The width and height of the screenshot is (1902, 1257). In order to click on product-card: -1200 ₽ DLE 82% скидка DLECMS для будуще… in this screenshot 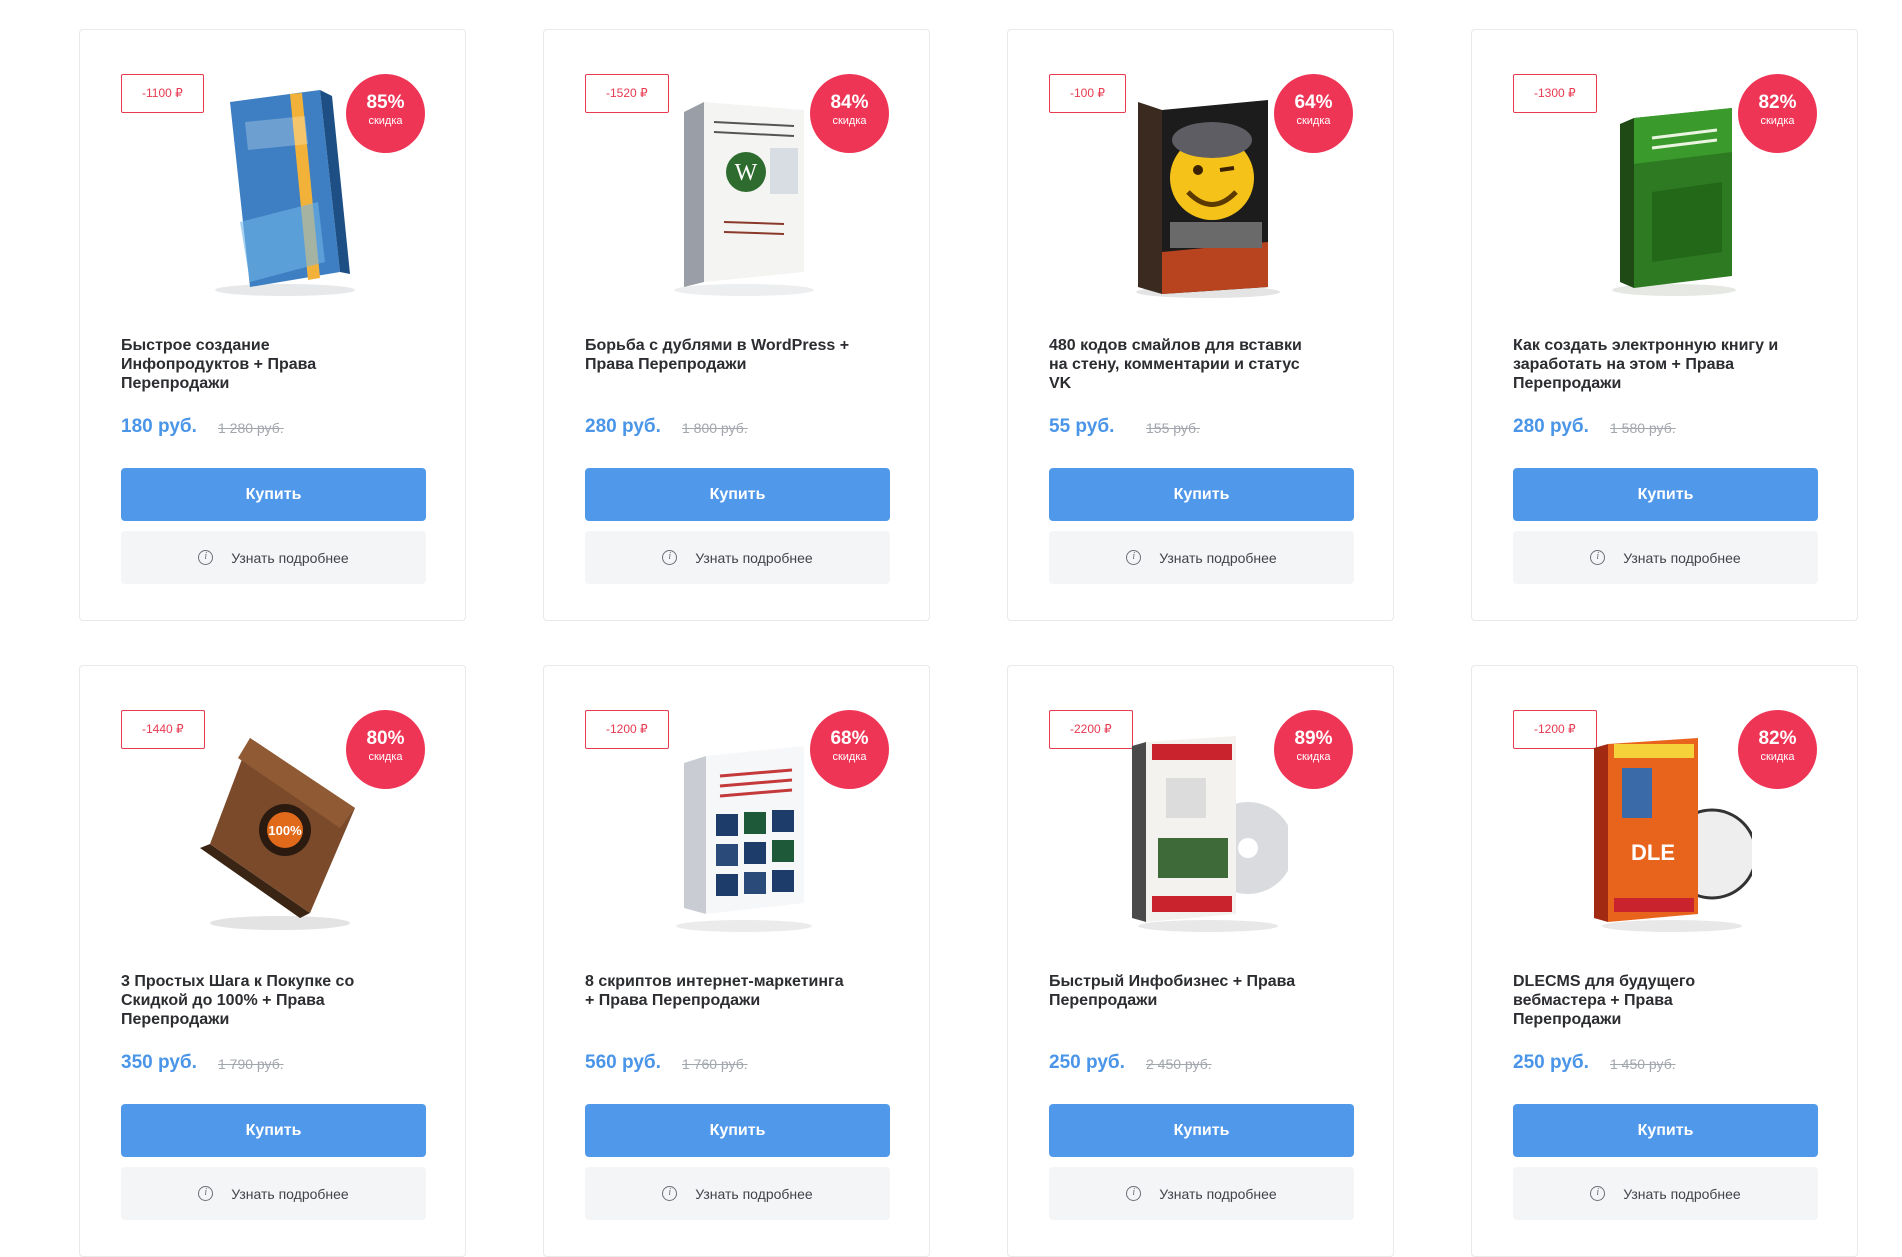, I will do `click(1664, 961)`.